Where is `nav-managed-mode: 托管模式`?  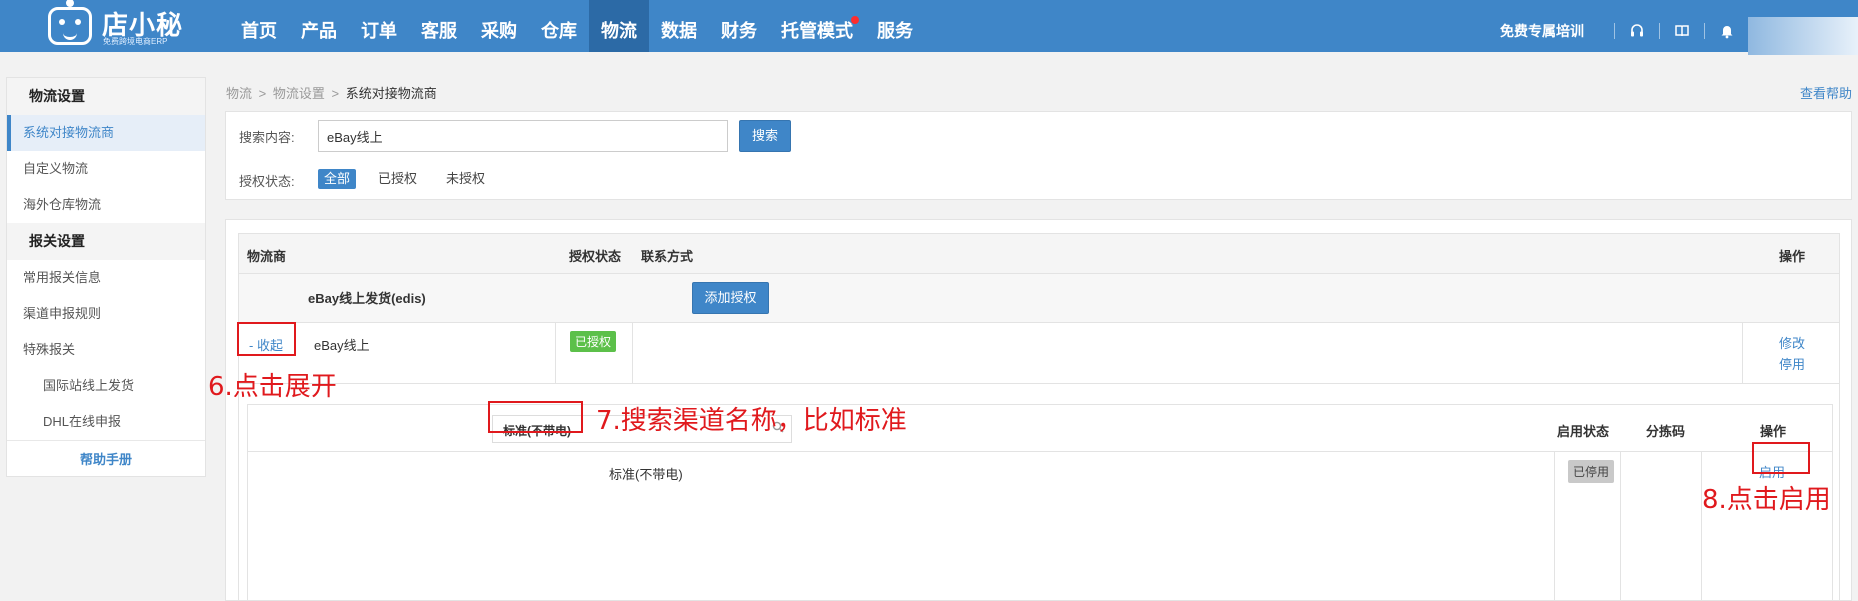
nav-managed-mode: 托管模式 is located at coordinates (817, 26).